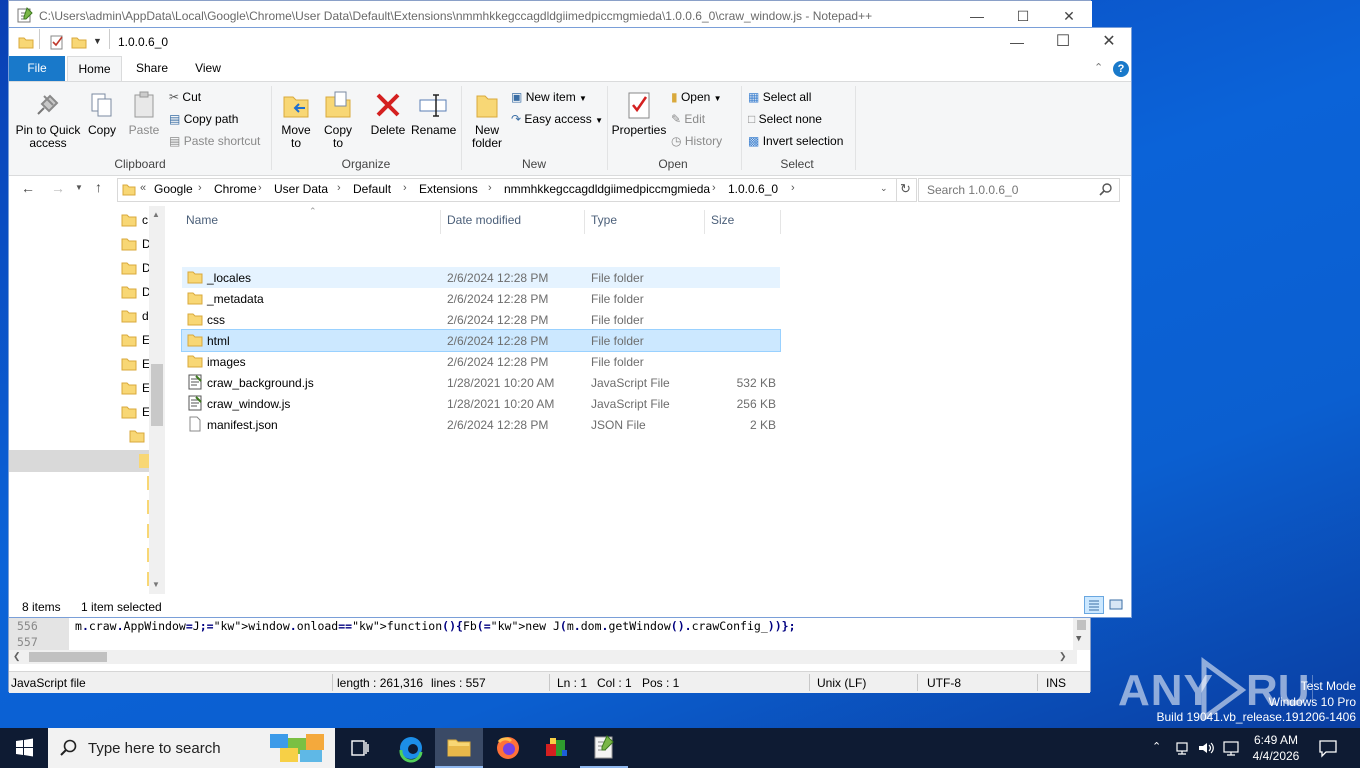  I want to click on scroll-left-icon: ❮, so click(17, 656).